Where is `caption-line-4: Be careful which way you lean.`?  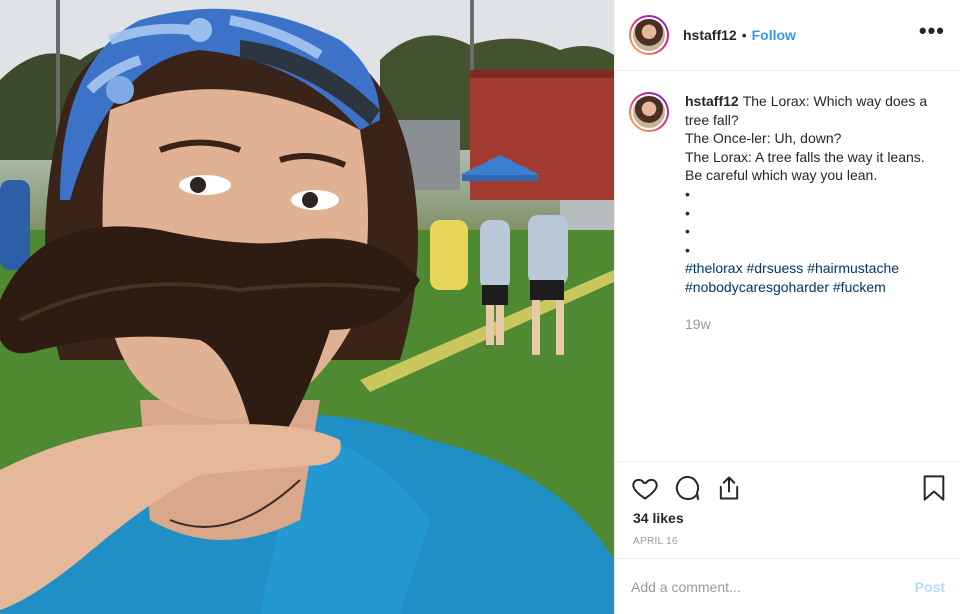 caption-line-4: Be careful which way you lean. is located at coordinates (781, 175).